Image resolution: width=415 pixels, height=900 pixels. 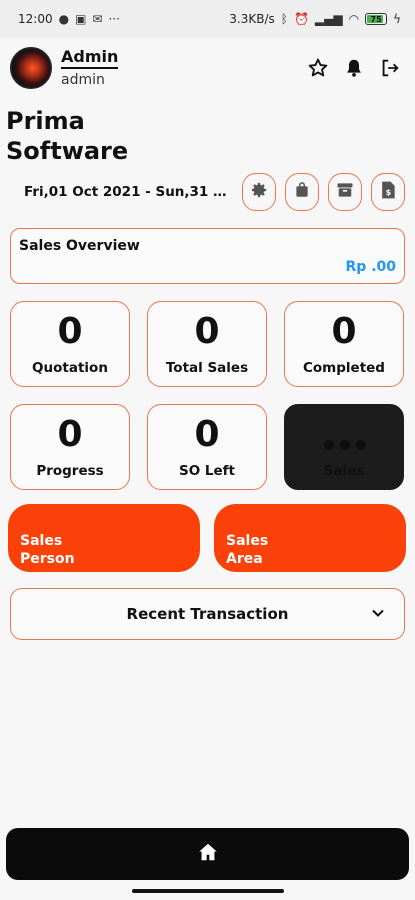 I want to click on invoice-button: $, so click(x=388, y=192).